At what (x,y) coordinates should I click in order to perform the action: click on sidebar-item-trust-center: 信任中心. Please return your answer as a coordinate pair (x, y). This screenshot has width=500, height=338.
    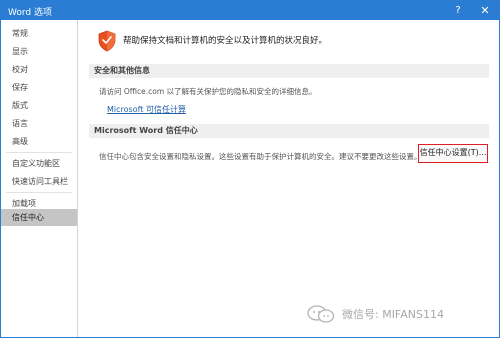
    Looking at the image, I should click on (39, 217).